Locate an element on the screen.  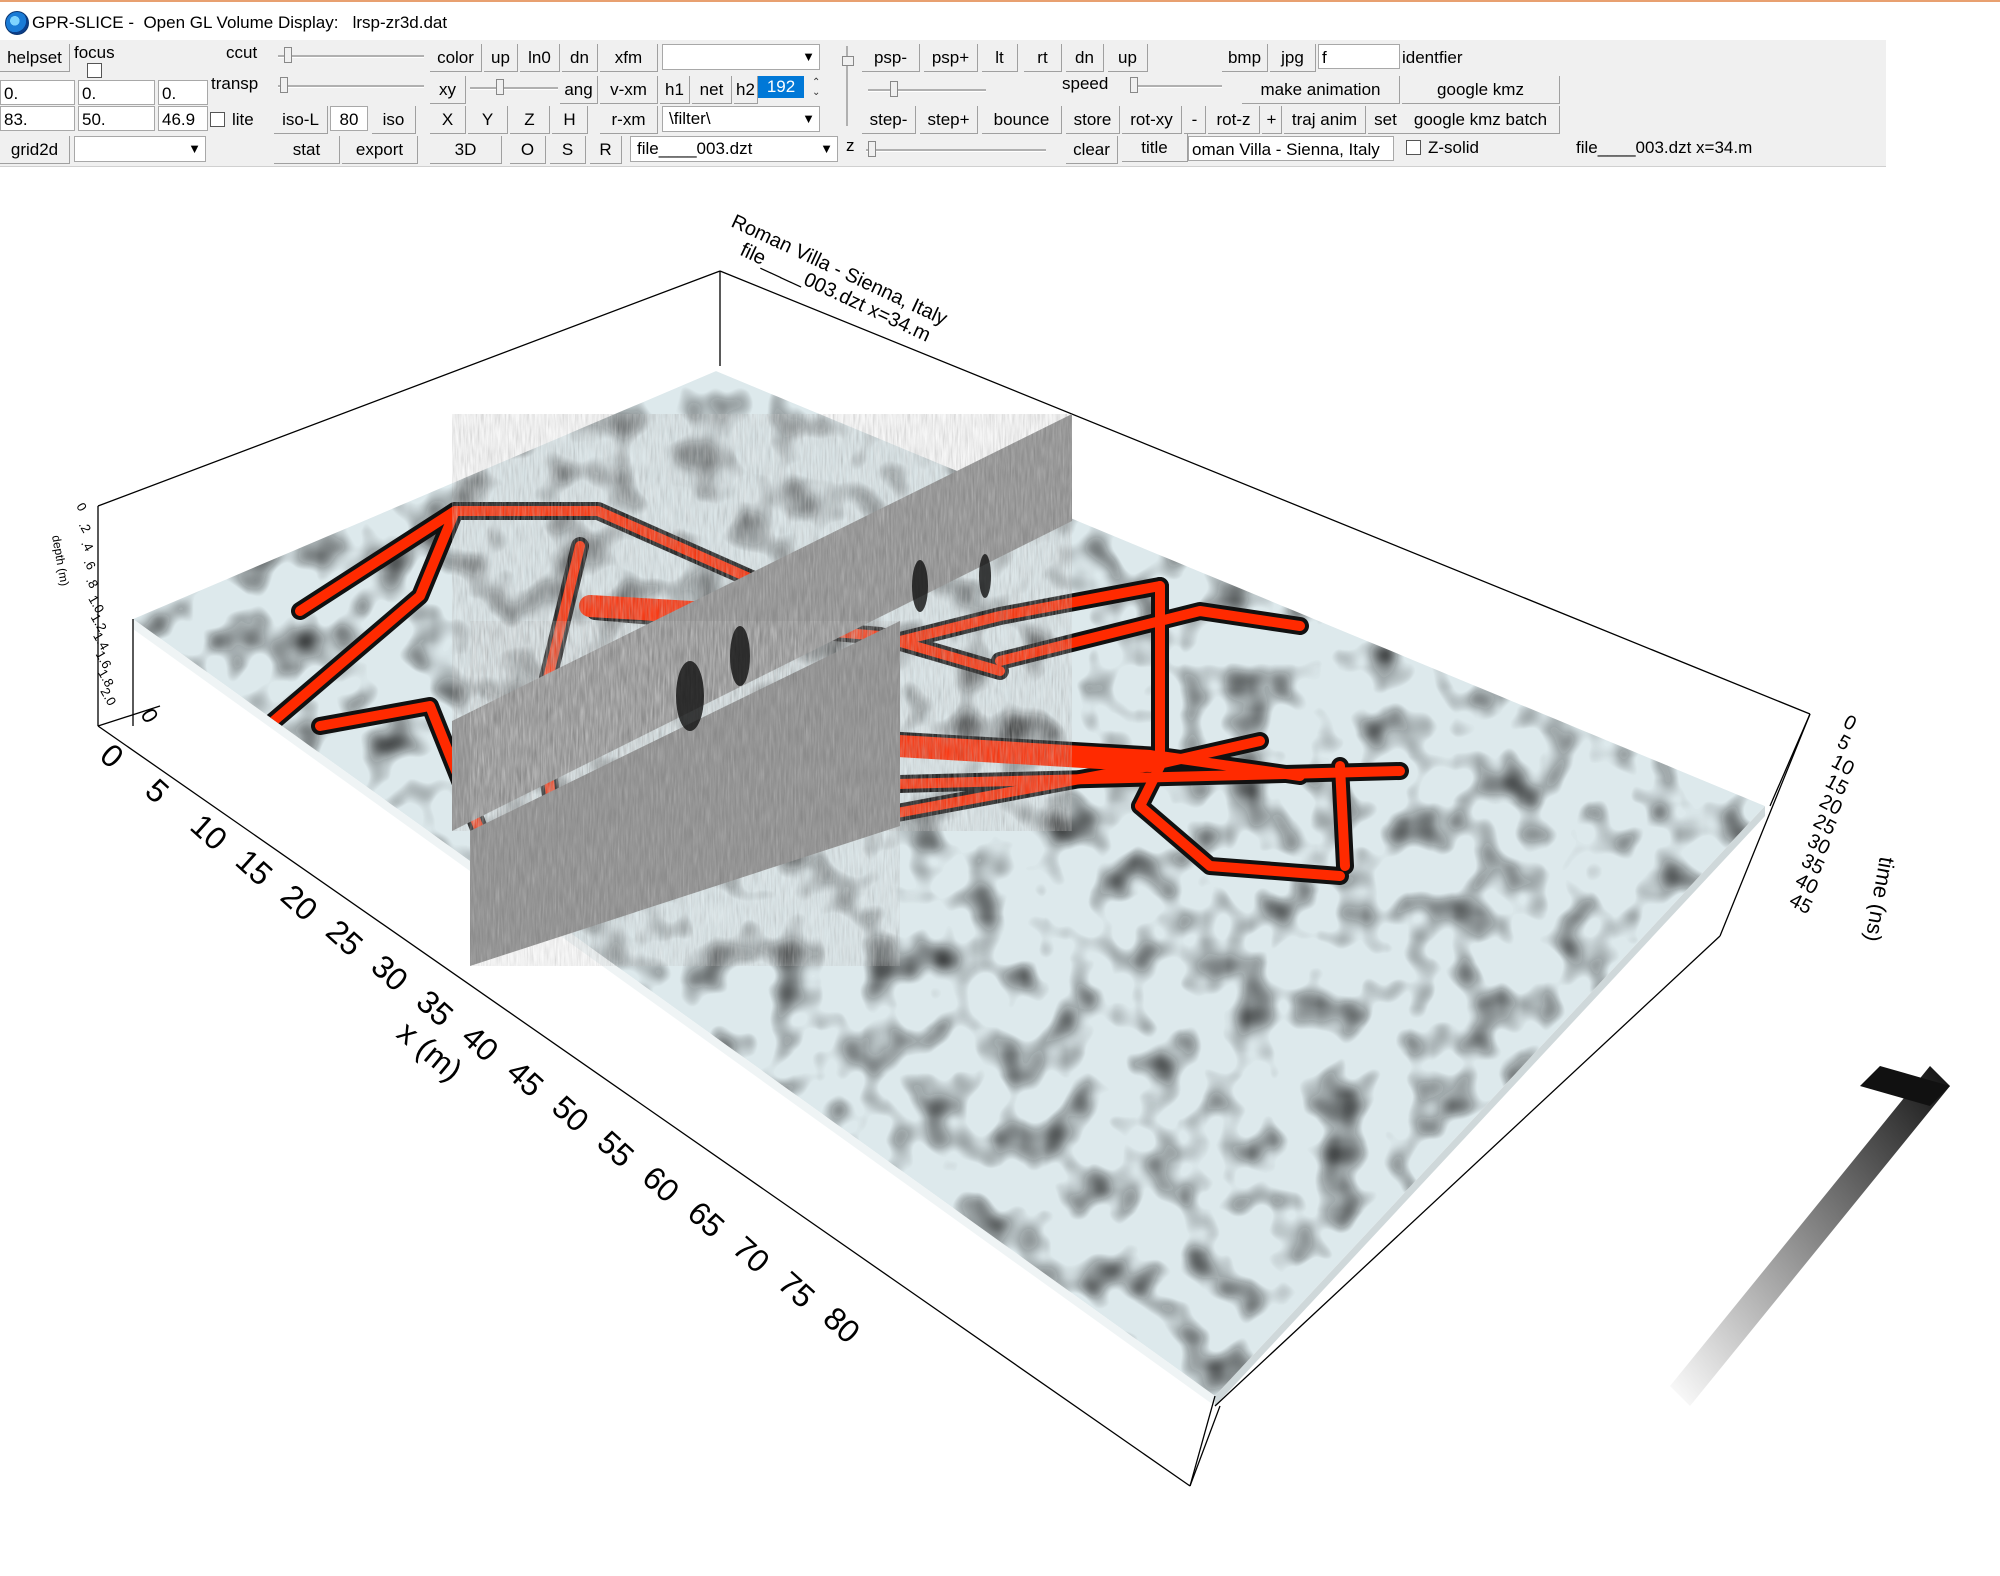
field-x-min: 0. is located at coordinates (37, 92).